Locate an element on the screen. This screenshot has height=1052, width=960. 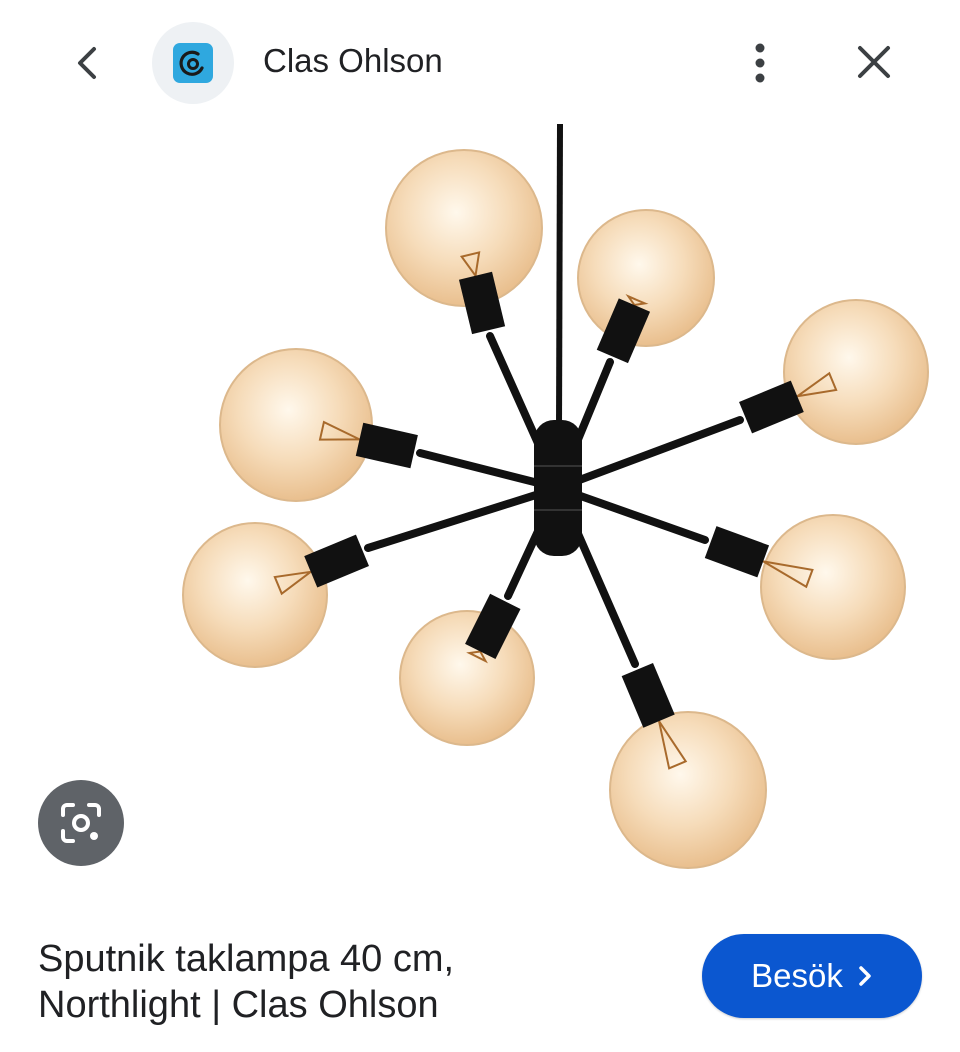
chevron-left-icon is located at coordinates (87, 63).